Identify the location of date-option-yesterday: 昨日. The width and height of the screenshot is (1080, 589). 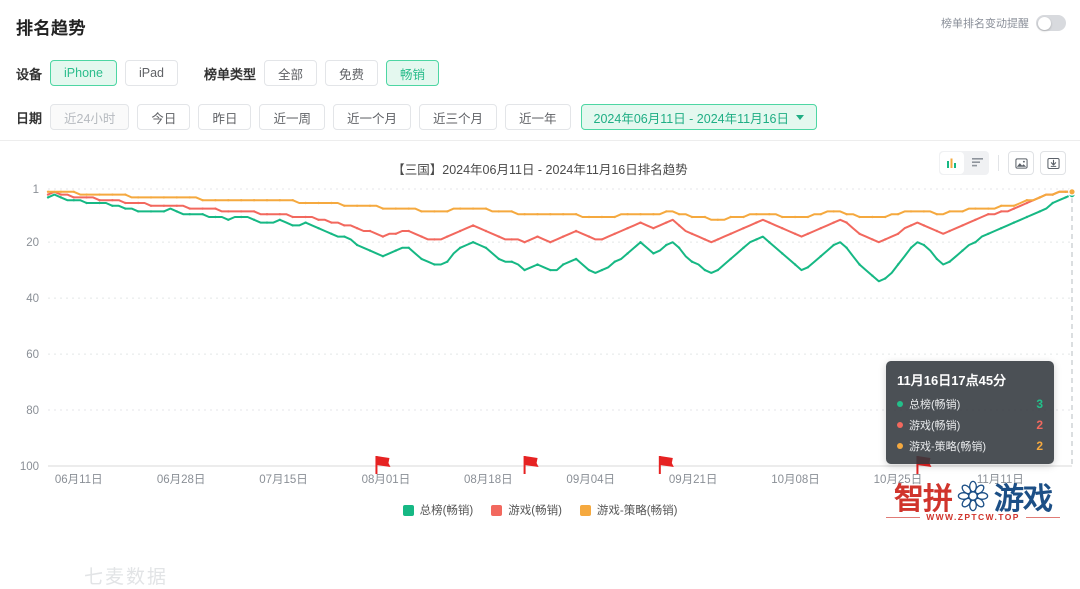
(225, 117).